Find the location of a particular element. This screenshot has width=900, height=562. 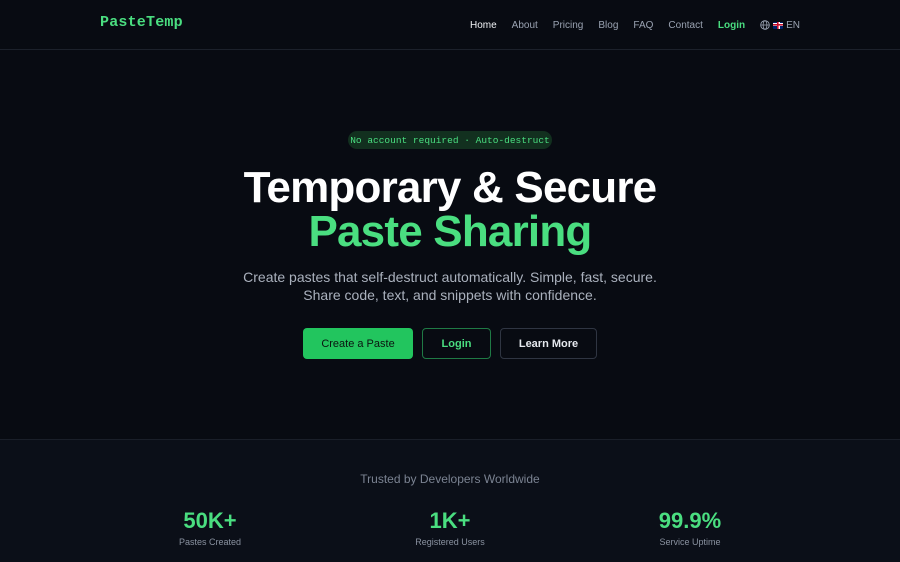

stat-registered-users: 1K+ Registered Users is located at coordinates (450, 527).